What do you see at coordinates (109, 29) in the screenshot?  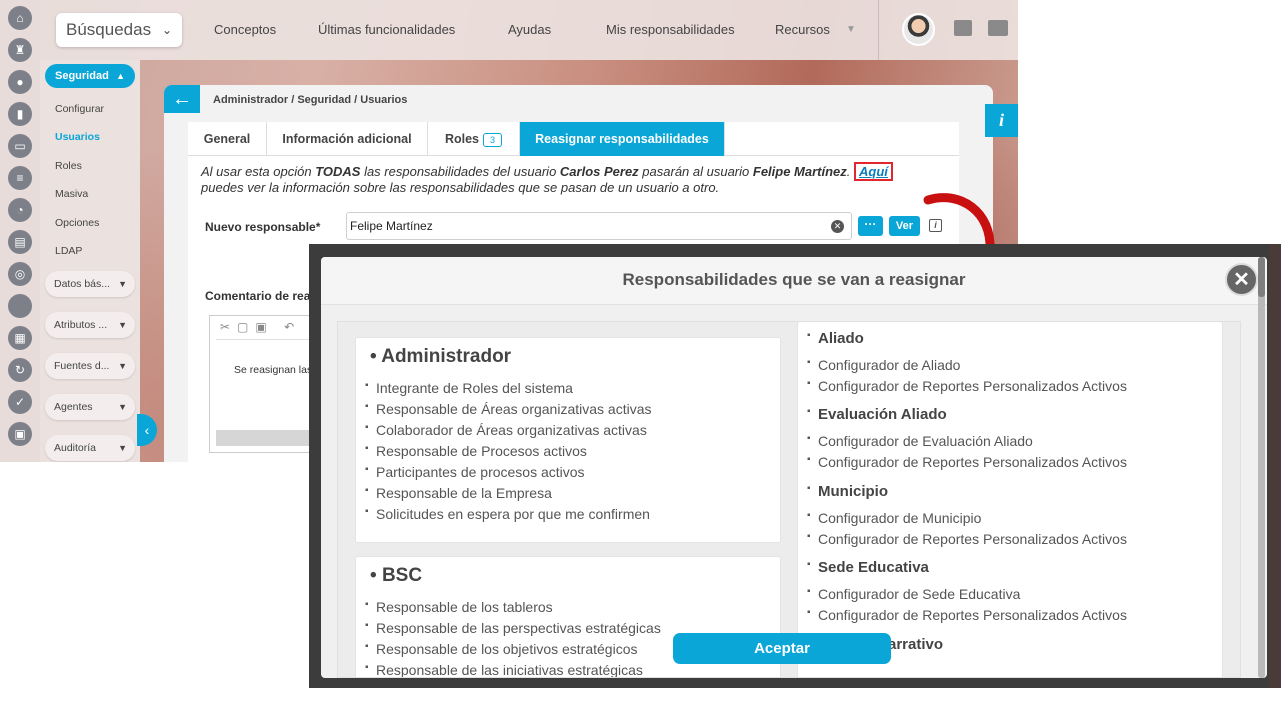 I see `search-label: Búsquedas` at bounding box center [109, 29].